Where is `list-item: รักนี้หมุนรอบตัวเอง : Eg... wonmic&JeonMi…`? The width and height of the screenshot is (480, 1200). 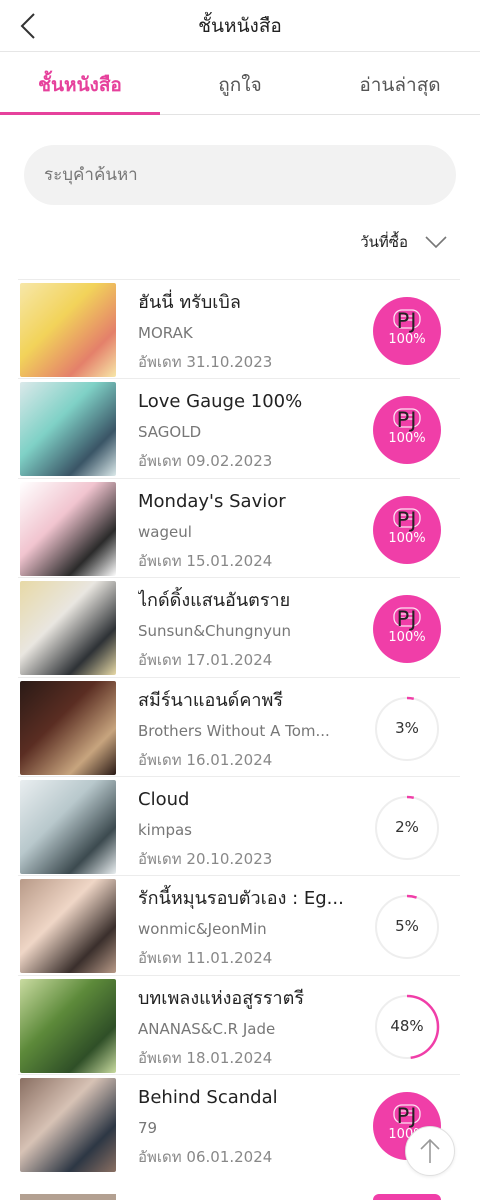 list-item: รักนี้หมุนรอบตัวเอง : Eg... wonmic&JeonMi… is located at coordinates (239, 924).